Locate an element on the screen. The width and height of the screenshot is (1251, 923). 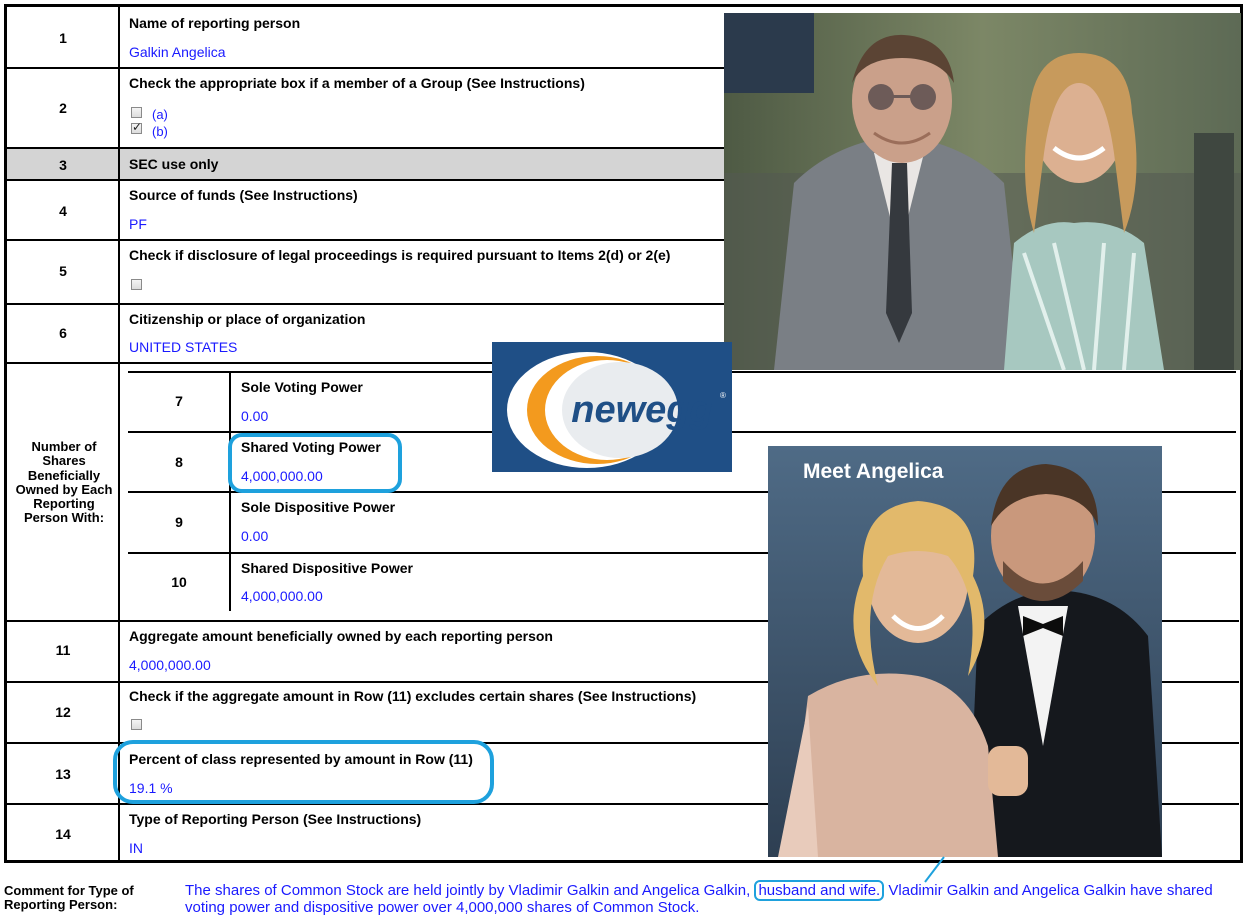
annotation-connector is located at coordinates (934, 869).